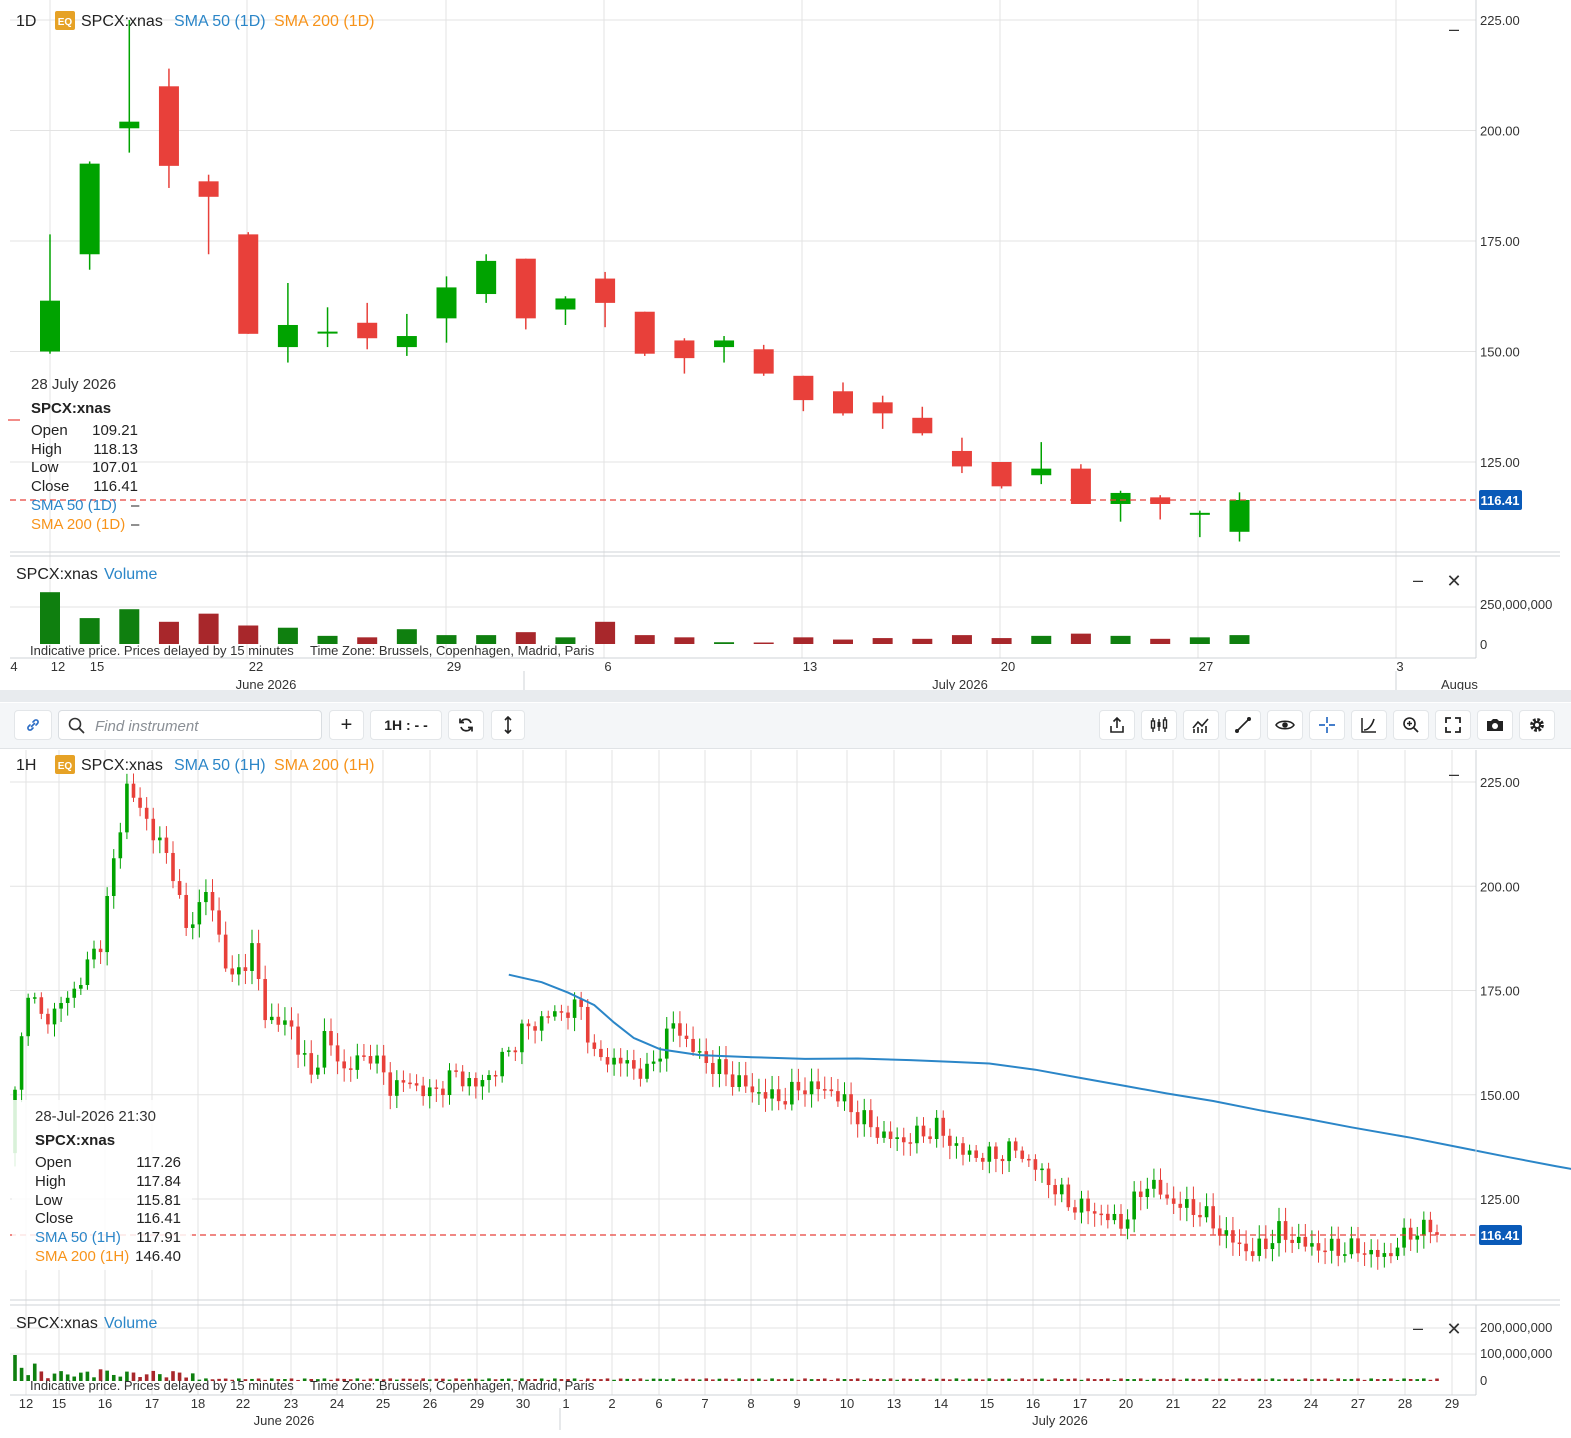  What do you see at coordinates (1243, 725) in the screenshot?
I see `draw-line-button` at bounding box center [1243, 725].